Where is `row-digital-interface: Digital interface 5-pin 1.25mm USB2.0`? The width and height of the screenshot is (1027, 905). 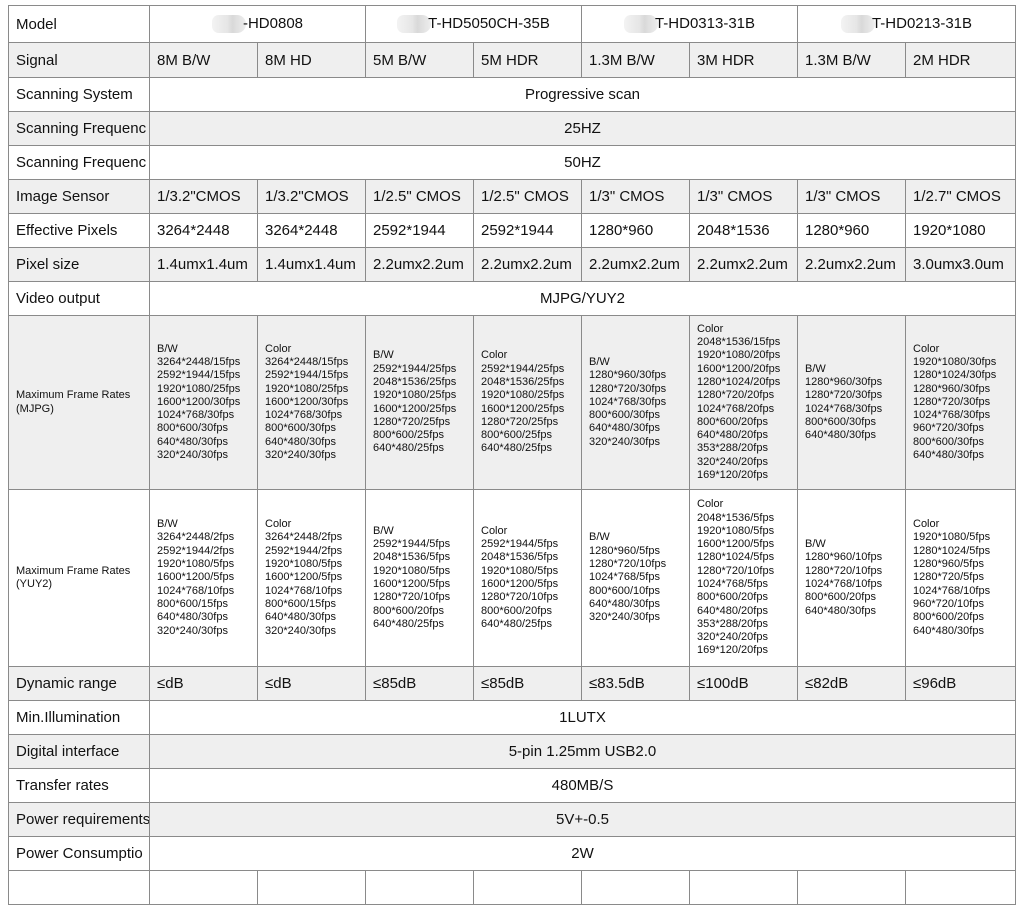
row-digital-interface: Digital interface 5-pin 1.25mm USB2.0 is located at coordinates (512, 751).